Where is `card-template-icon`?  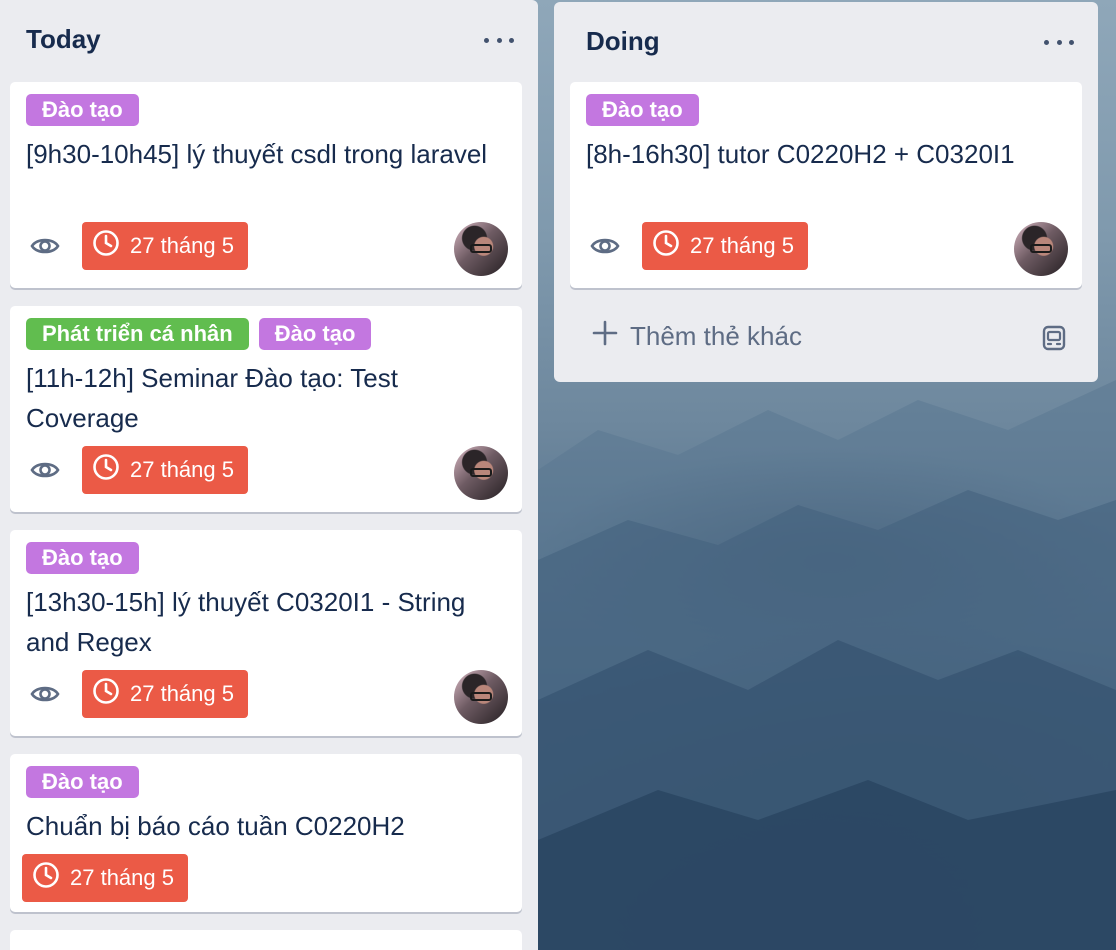
card-template-icon is located at coordinates (1054, 338).